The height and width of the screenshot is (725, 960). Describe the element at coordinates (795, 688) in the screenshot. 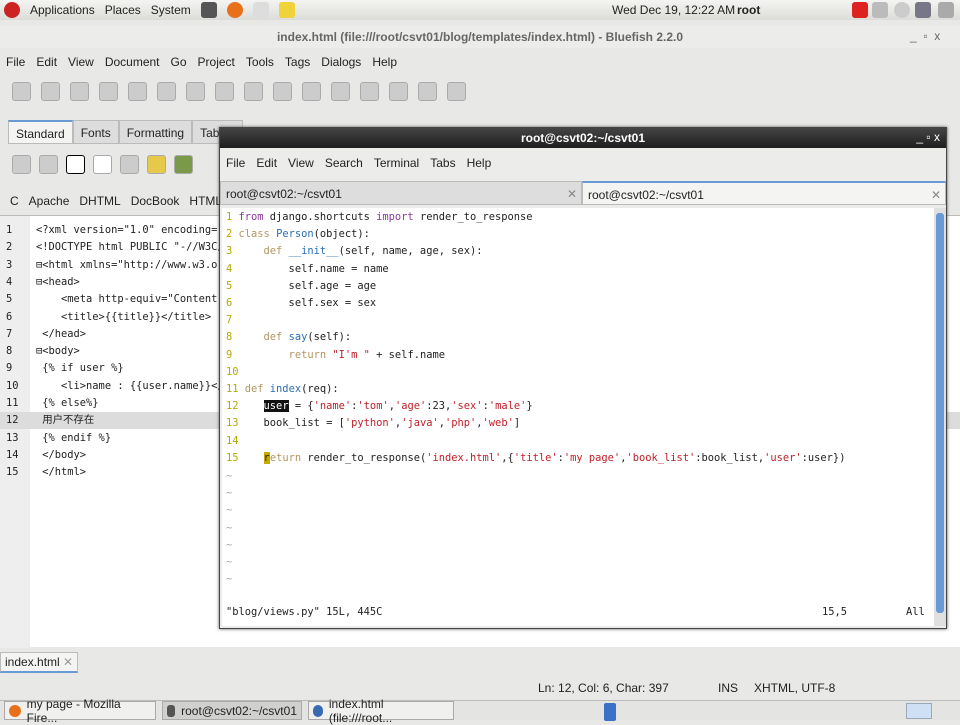

I see `encoding: XHTML, UTF-8` at that location.